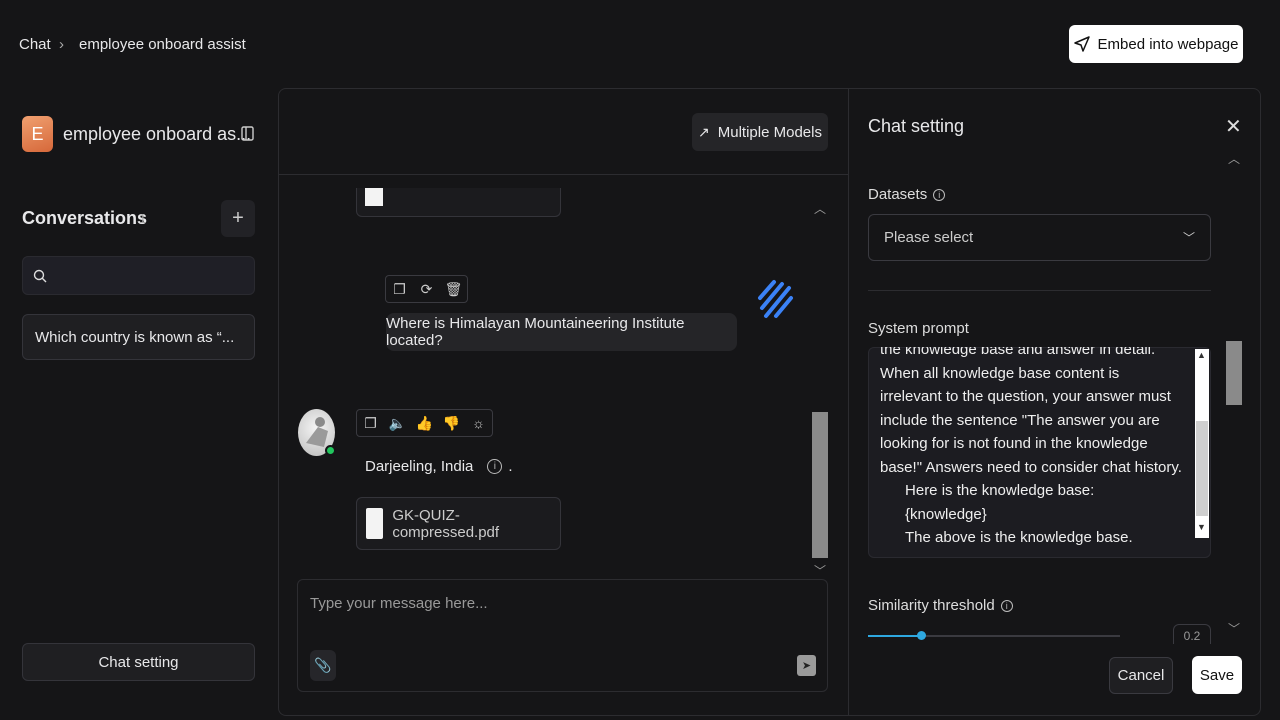 This screenshot has width=1280, height=720. I want to click on settings-divider, so click(1039, 290).